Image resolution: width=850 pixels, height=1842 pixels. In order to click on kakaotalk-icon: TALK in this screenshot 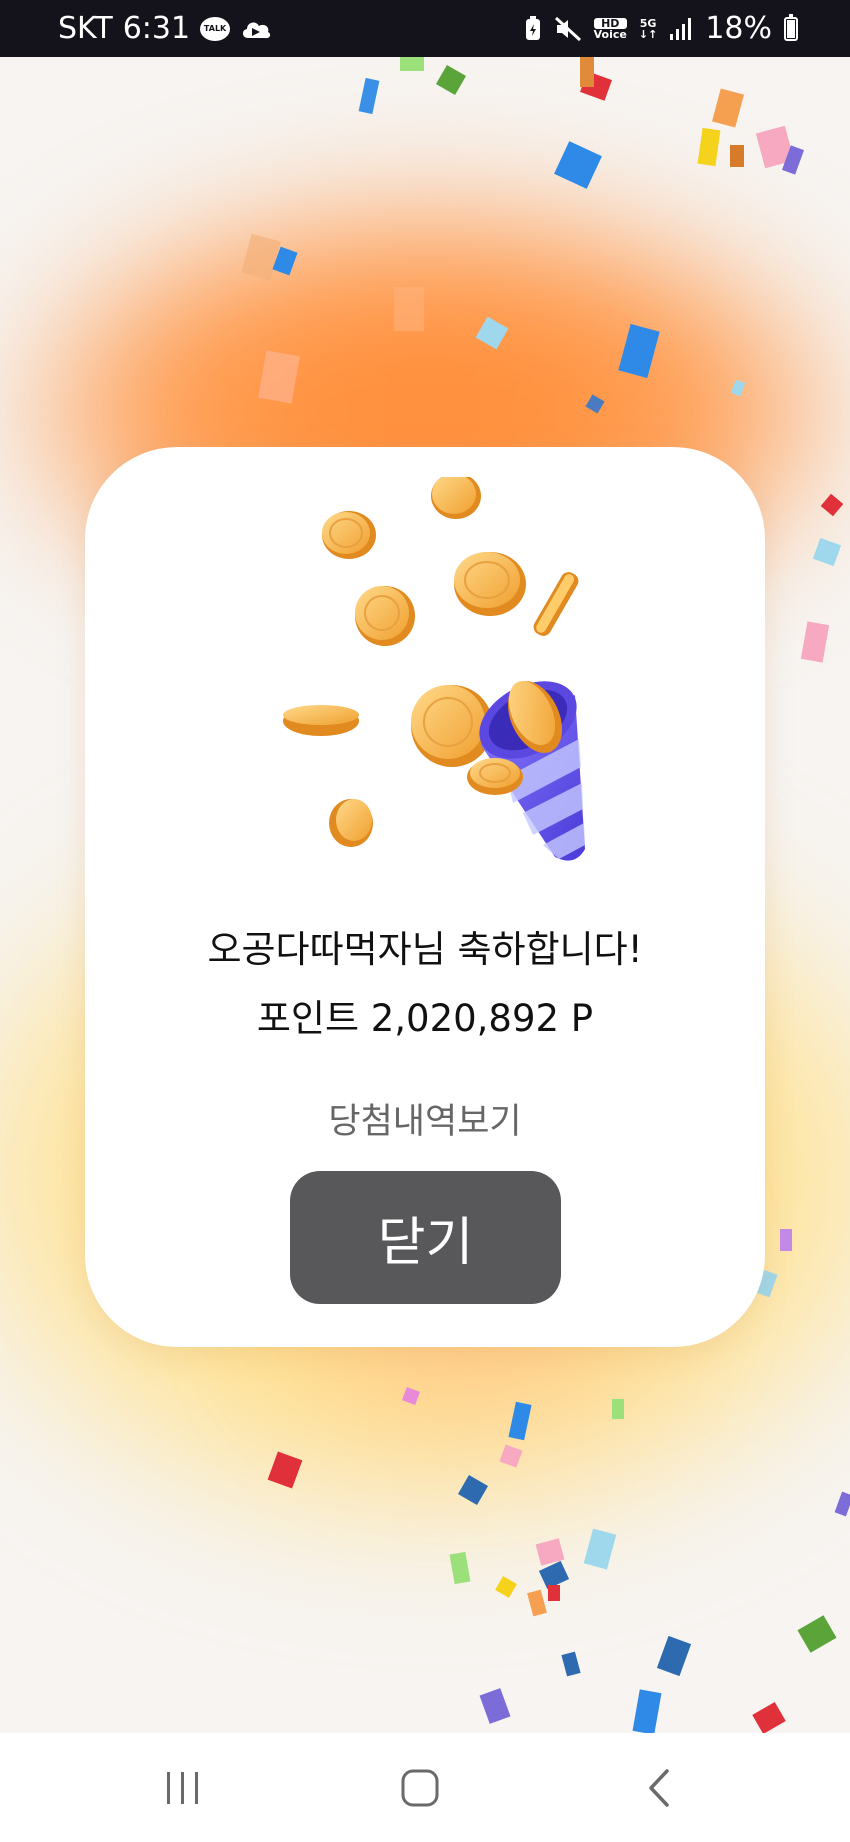, I will do `click(215, 28)`.